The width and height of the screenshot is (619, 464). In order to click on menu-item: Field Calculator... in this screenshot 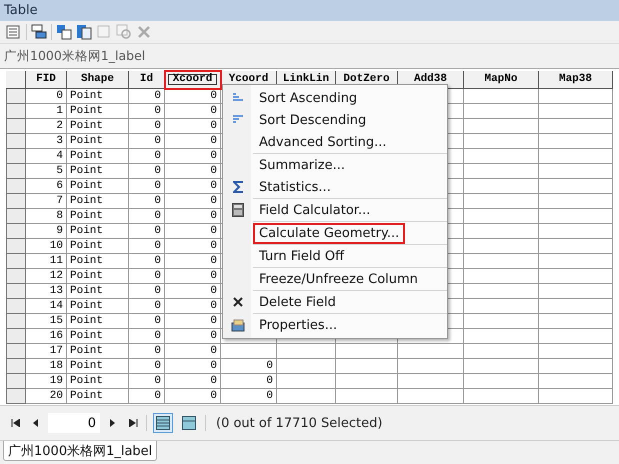, I will do `click(335, 210)`.